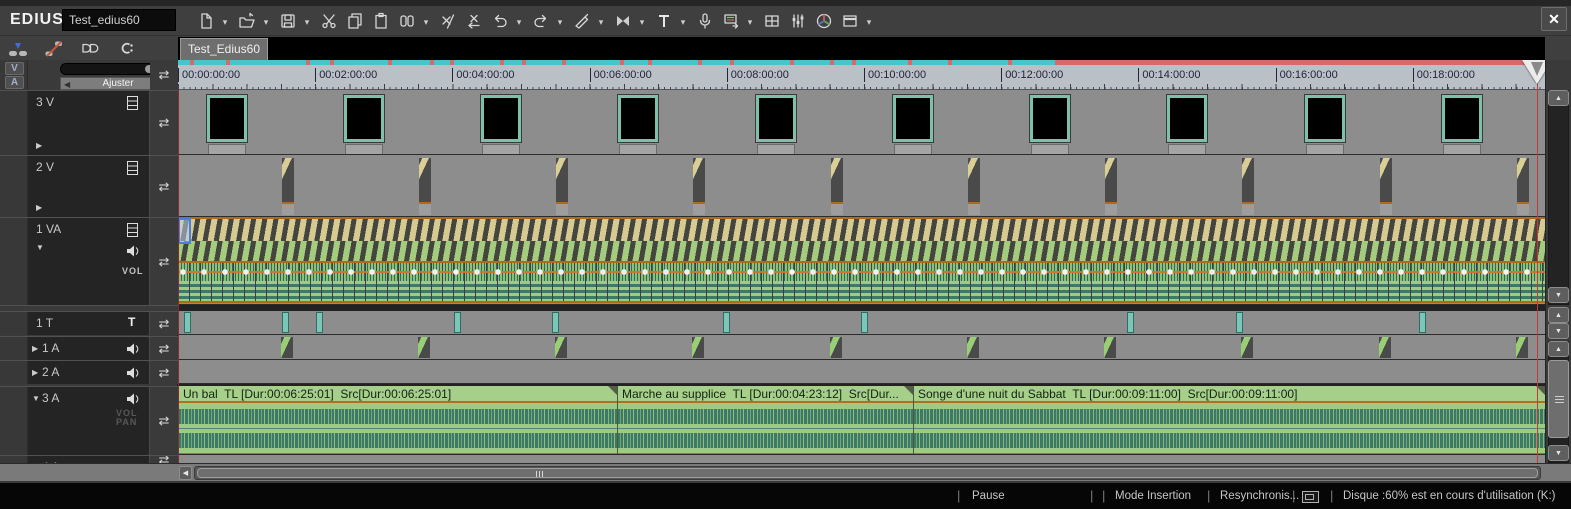 The height and width of the screenshot is (509, 1571). I want to click on create-title-dropdown-icon: ▾, so click(683, 21).